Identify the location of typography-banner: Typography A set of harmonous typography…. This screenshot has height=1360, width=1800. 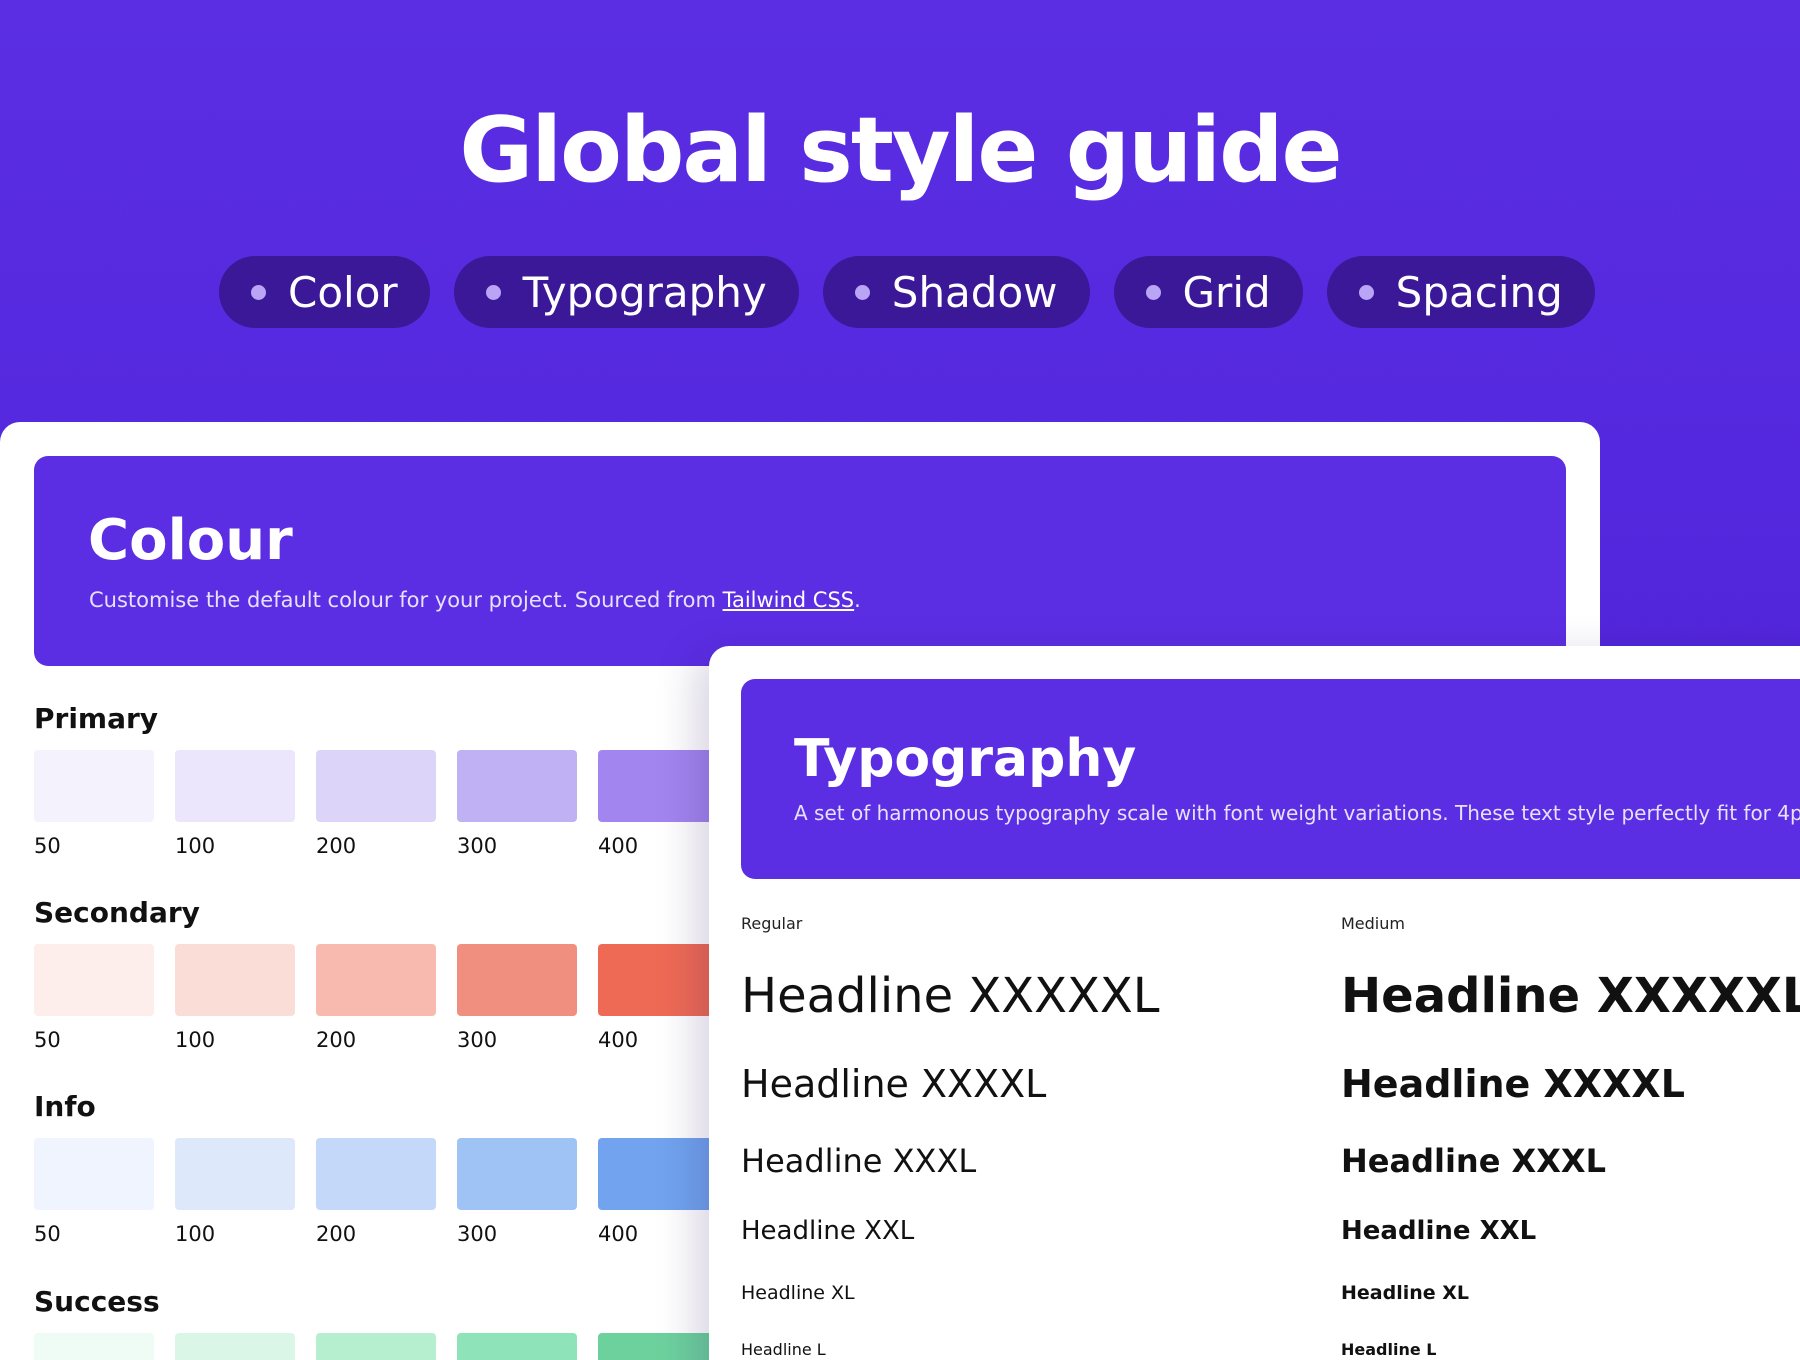
(1270, 779).